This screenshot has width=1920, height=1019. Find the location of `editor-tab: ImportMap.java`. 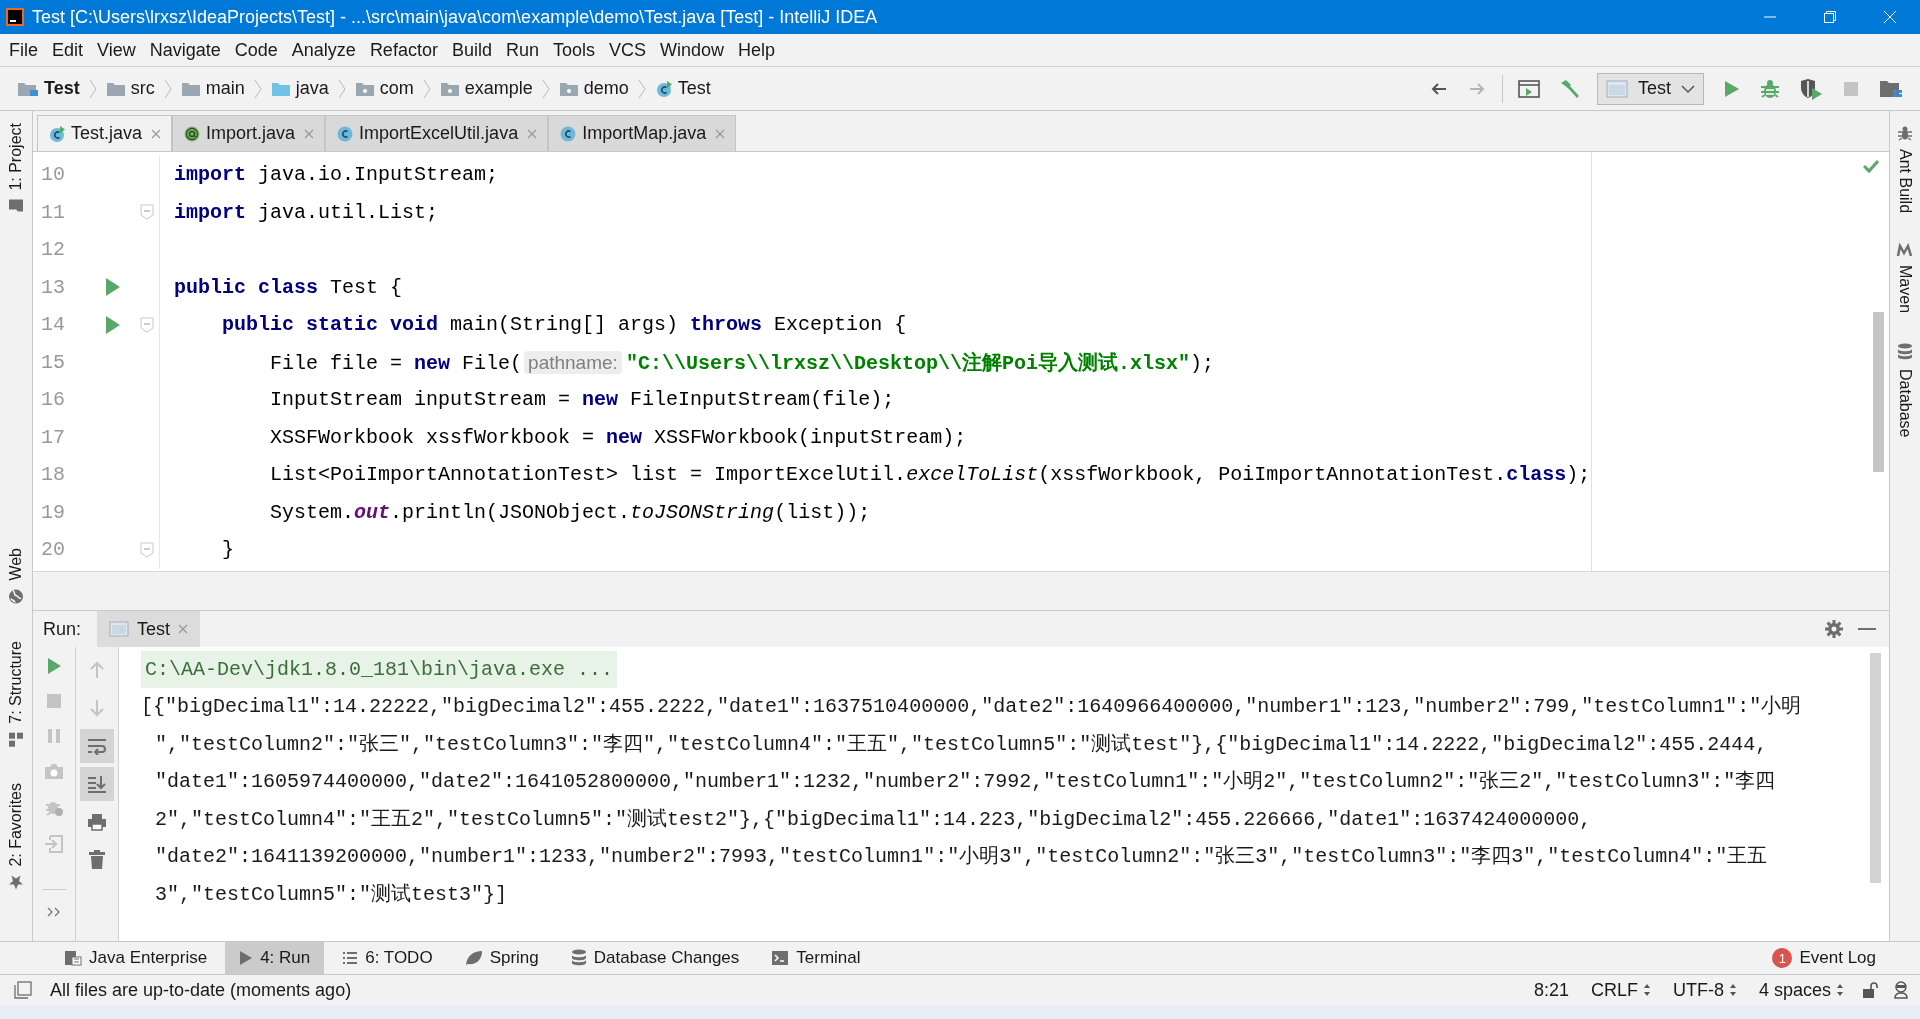

editor-tab: ImportMap.java is located at coordinates (642, 133).